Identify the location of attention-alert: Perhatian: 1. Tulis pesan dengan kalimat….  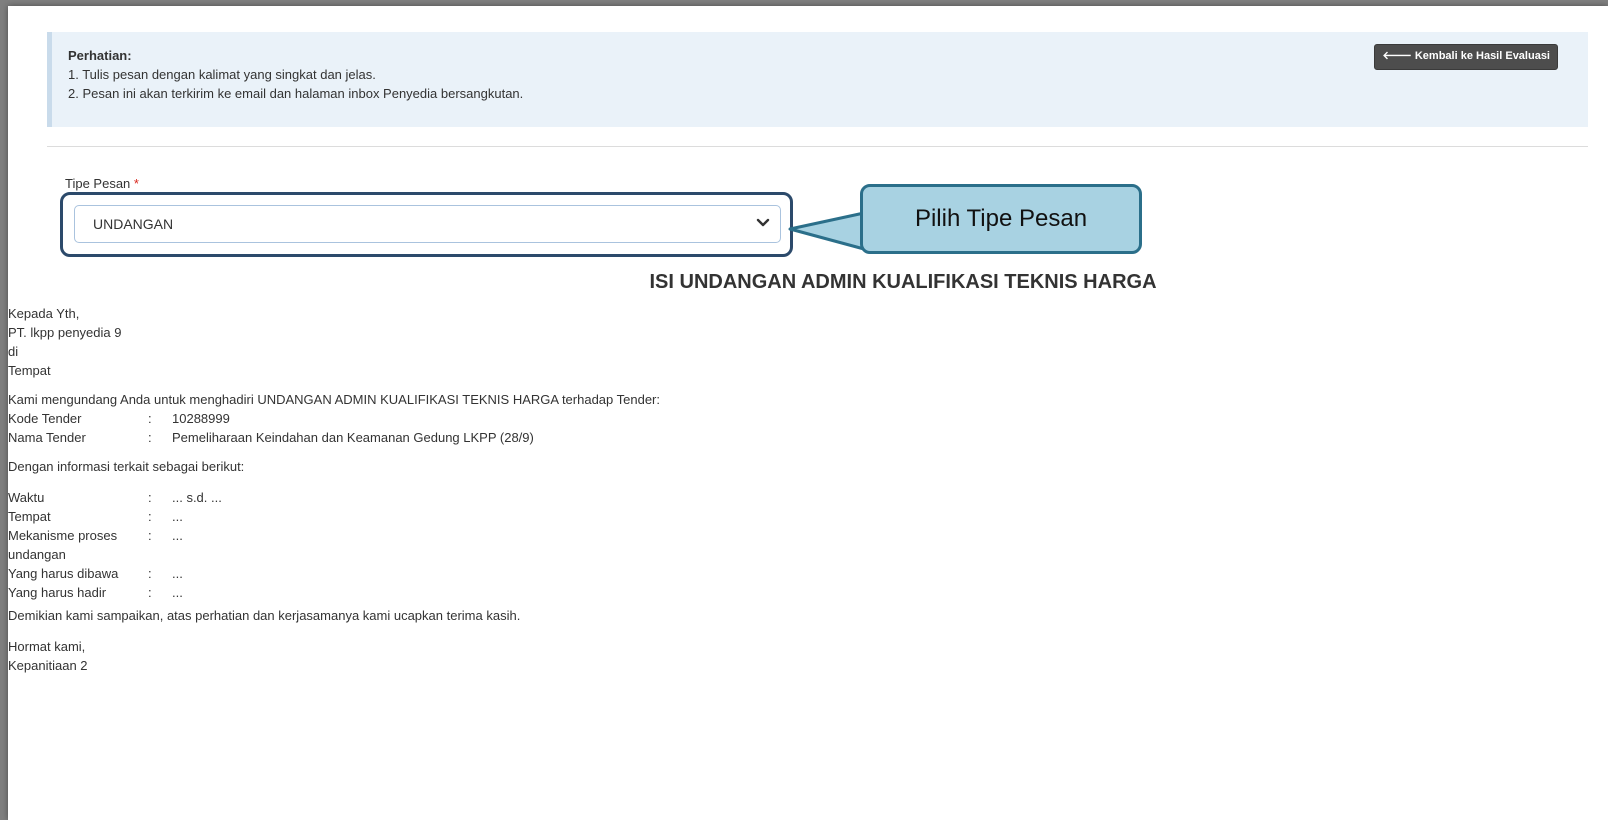
(817, 79).